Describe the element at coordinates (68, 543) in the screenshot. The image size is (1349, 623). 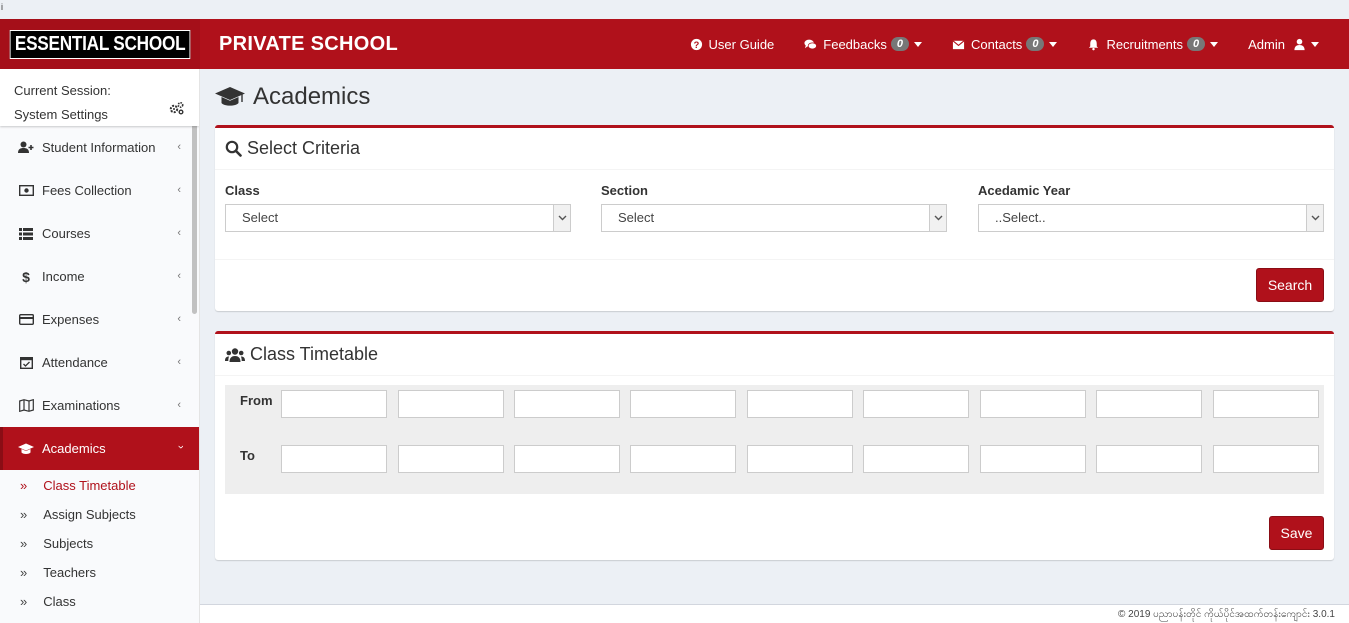
I see `submenu-item-label: Subjects` at that location.